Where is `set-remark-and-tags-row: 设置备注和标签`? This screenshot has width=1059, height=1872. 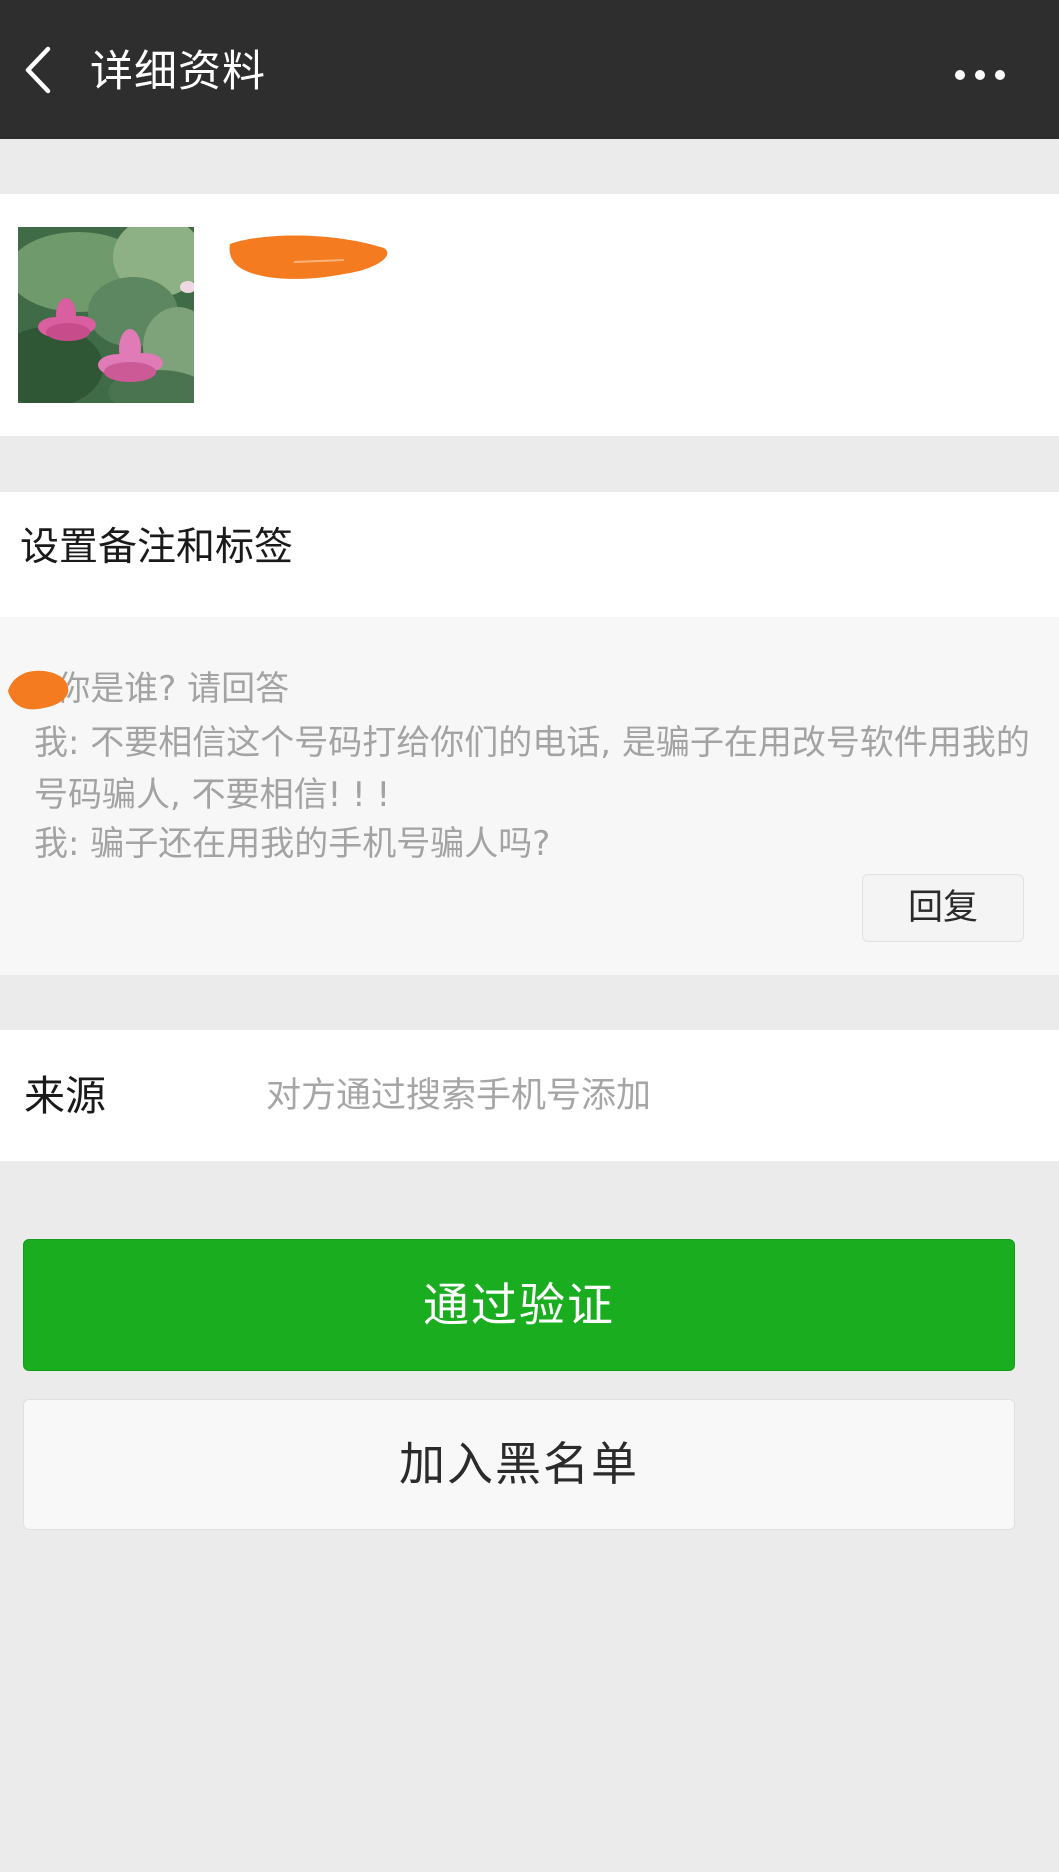
set-remark-and-tags-row: 设置备注和标签 is located at coordinates (529, 554).